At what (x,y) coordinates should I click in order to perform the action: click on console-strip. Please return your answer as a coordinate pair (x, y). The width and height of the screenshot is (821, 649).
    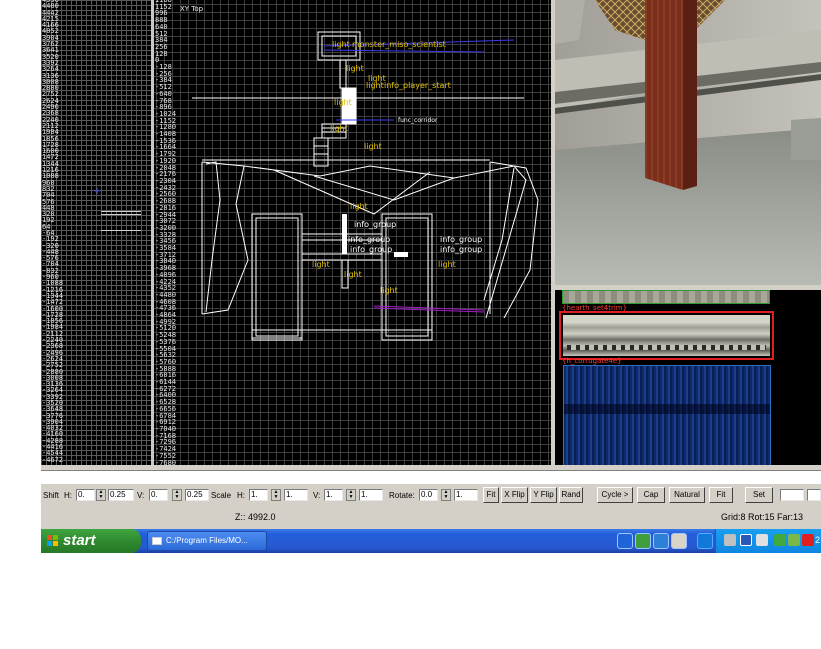
    Looking at the image, I should click on (431, 477).